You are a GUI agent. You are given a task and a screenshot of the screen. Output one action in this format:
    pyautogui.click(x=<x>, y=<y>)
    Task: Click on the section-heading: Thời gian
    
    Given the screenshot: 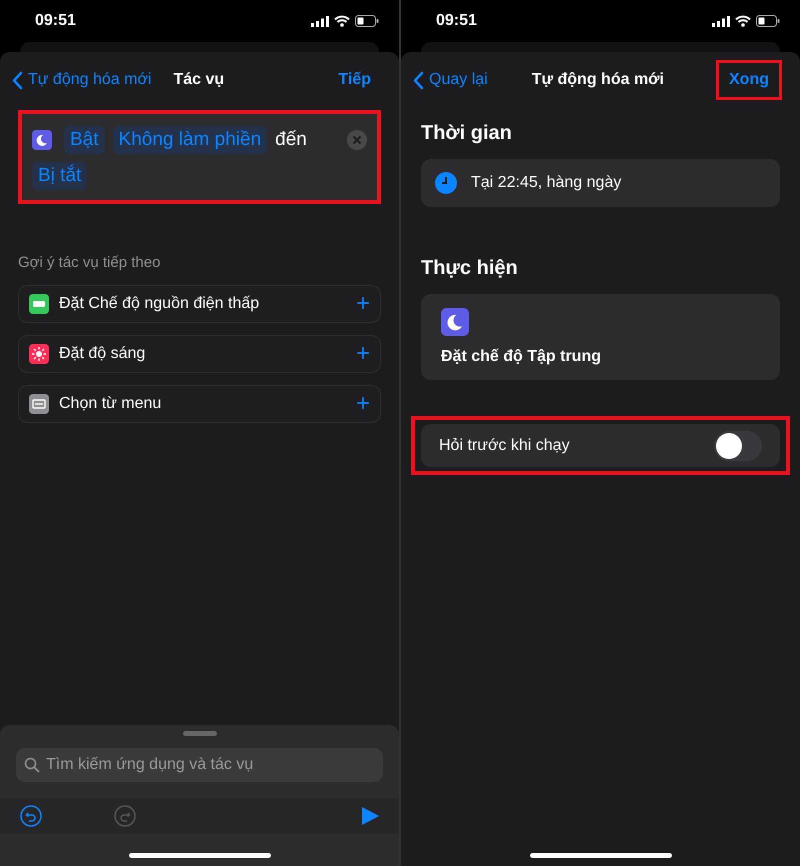 What is the action you would take?
    pyautogui.click(x=467, y=133)
    